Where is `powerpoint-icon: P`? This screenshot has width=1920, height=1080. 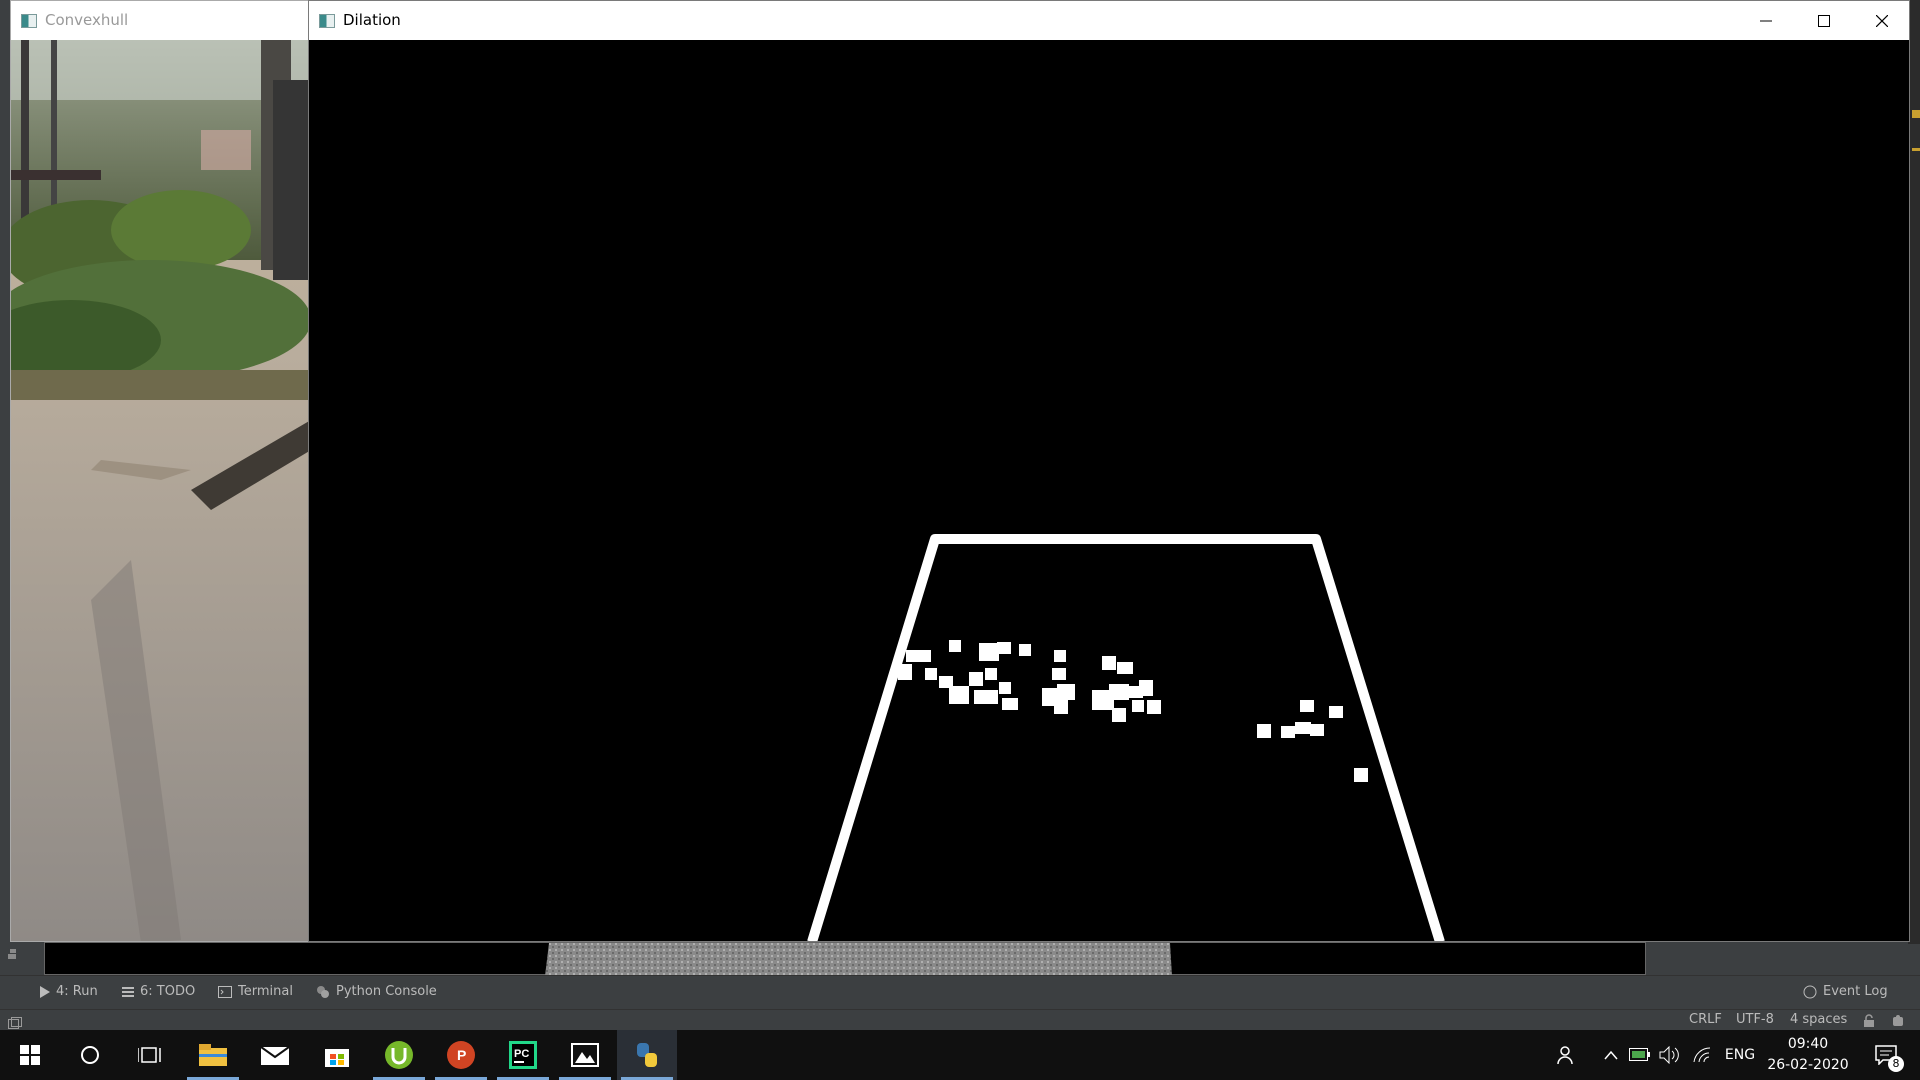
powerpoint-icon: P is located at coordinates (461, 1055).